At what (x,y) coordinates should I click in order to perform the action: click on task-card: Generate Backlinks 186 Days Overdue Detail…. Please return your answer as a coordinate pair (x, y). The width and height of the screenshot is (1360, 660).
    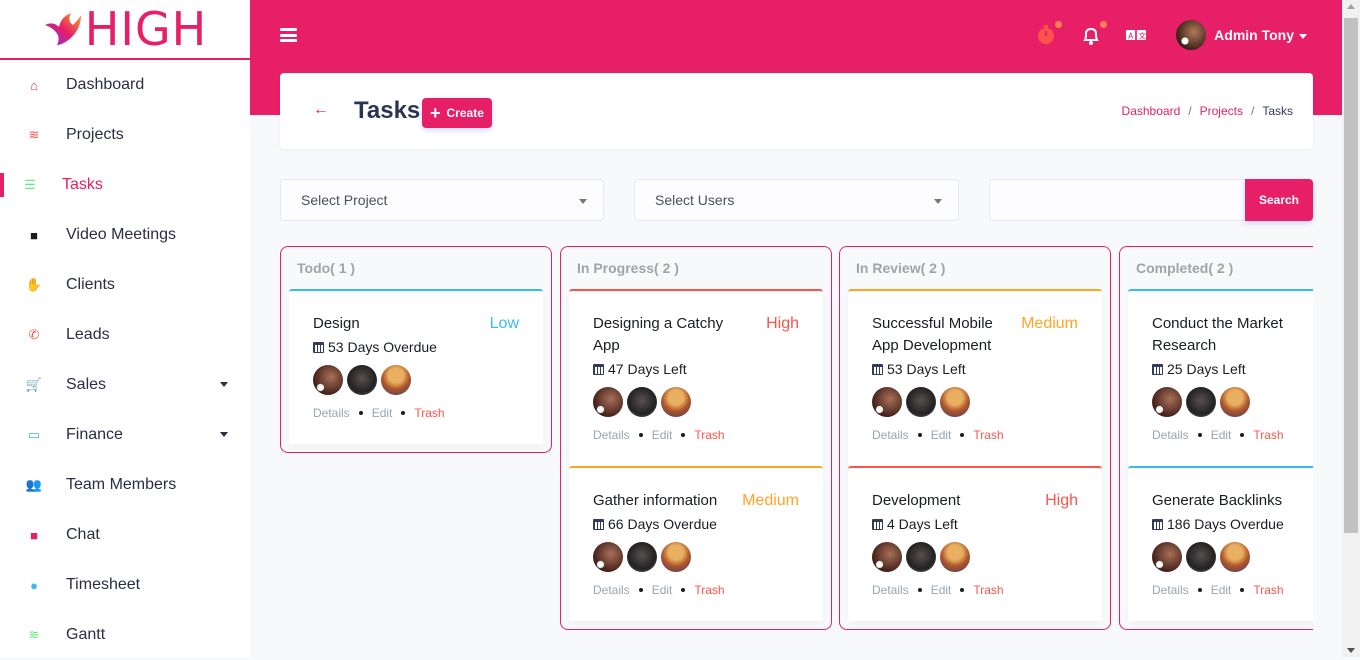
    Looking at the image, I should click on (1220, 543).